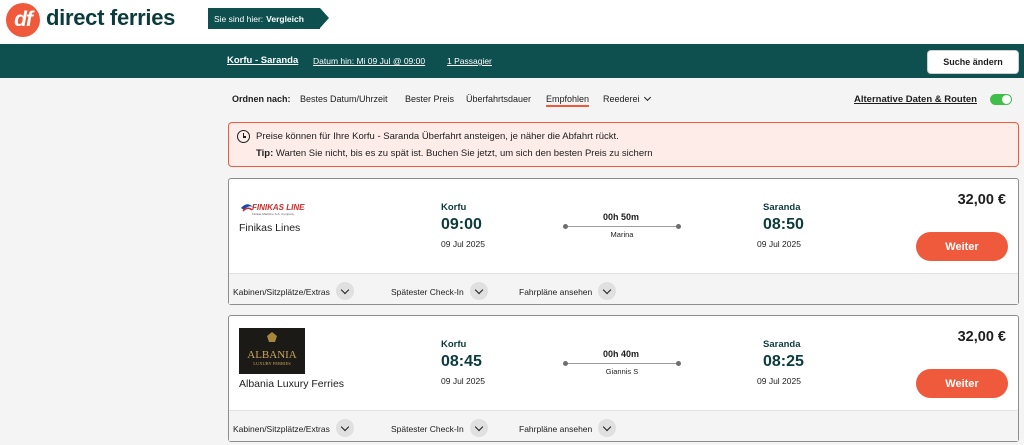 The width and height of the screenshot is (1024, 445). What do you see at coordinates (265, 153) in the screenshot?
I see `alert-tip-label: Tip:` at bounding box center [265, 153].